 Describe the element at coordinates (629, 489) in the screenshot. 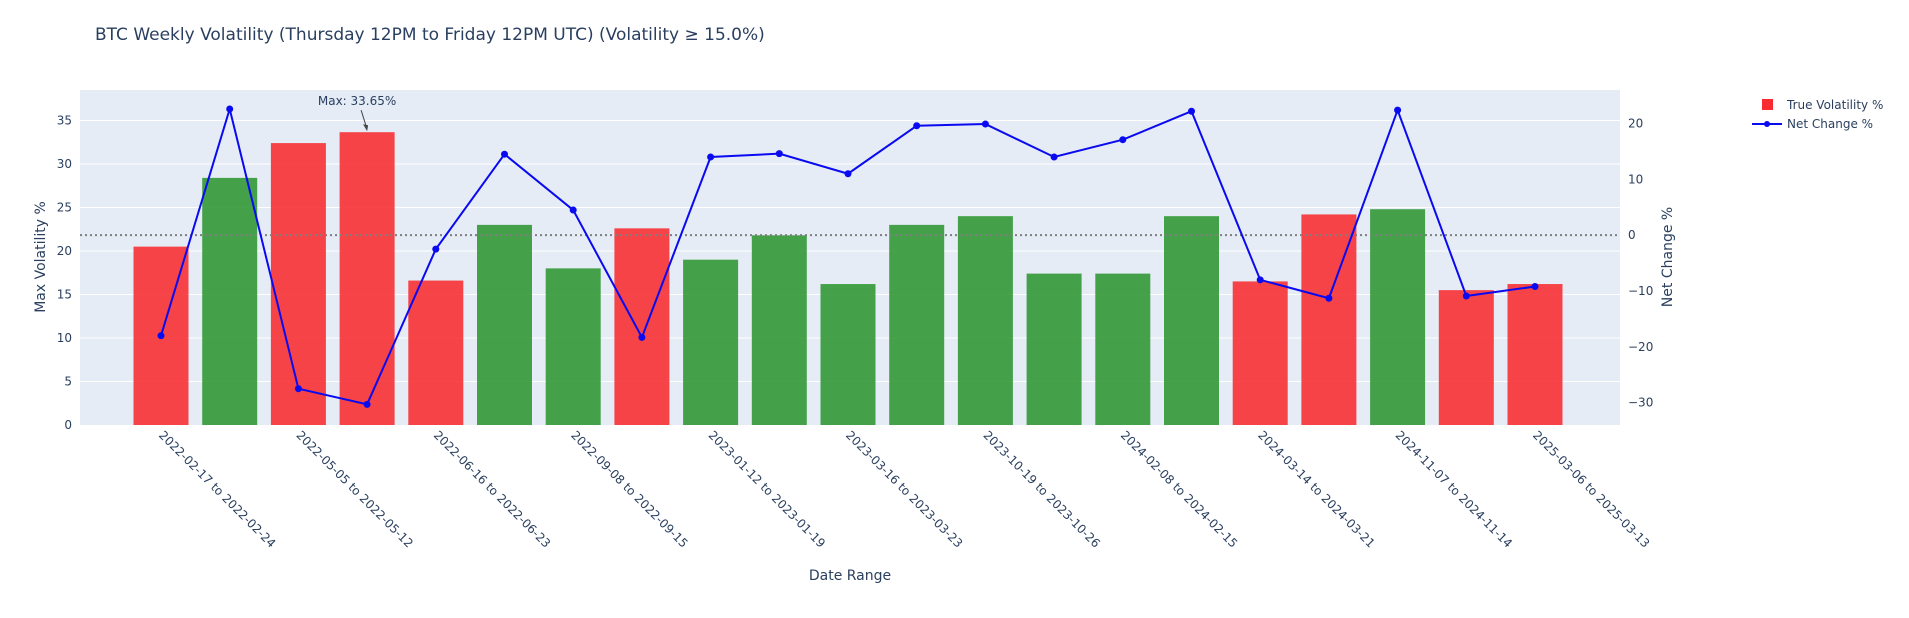

I see `x-tick-label: 2022-09-08 to 2022-09-15` at that location.